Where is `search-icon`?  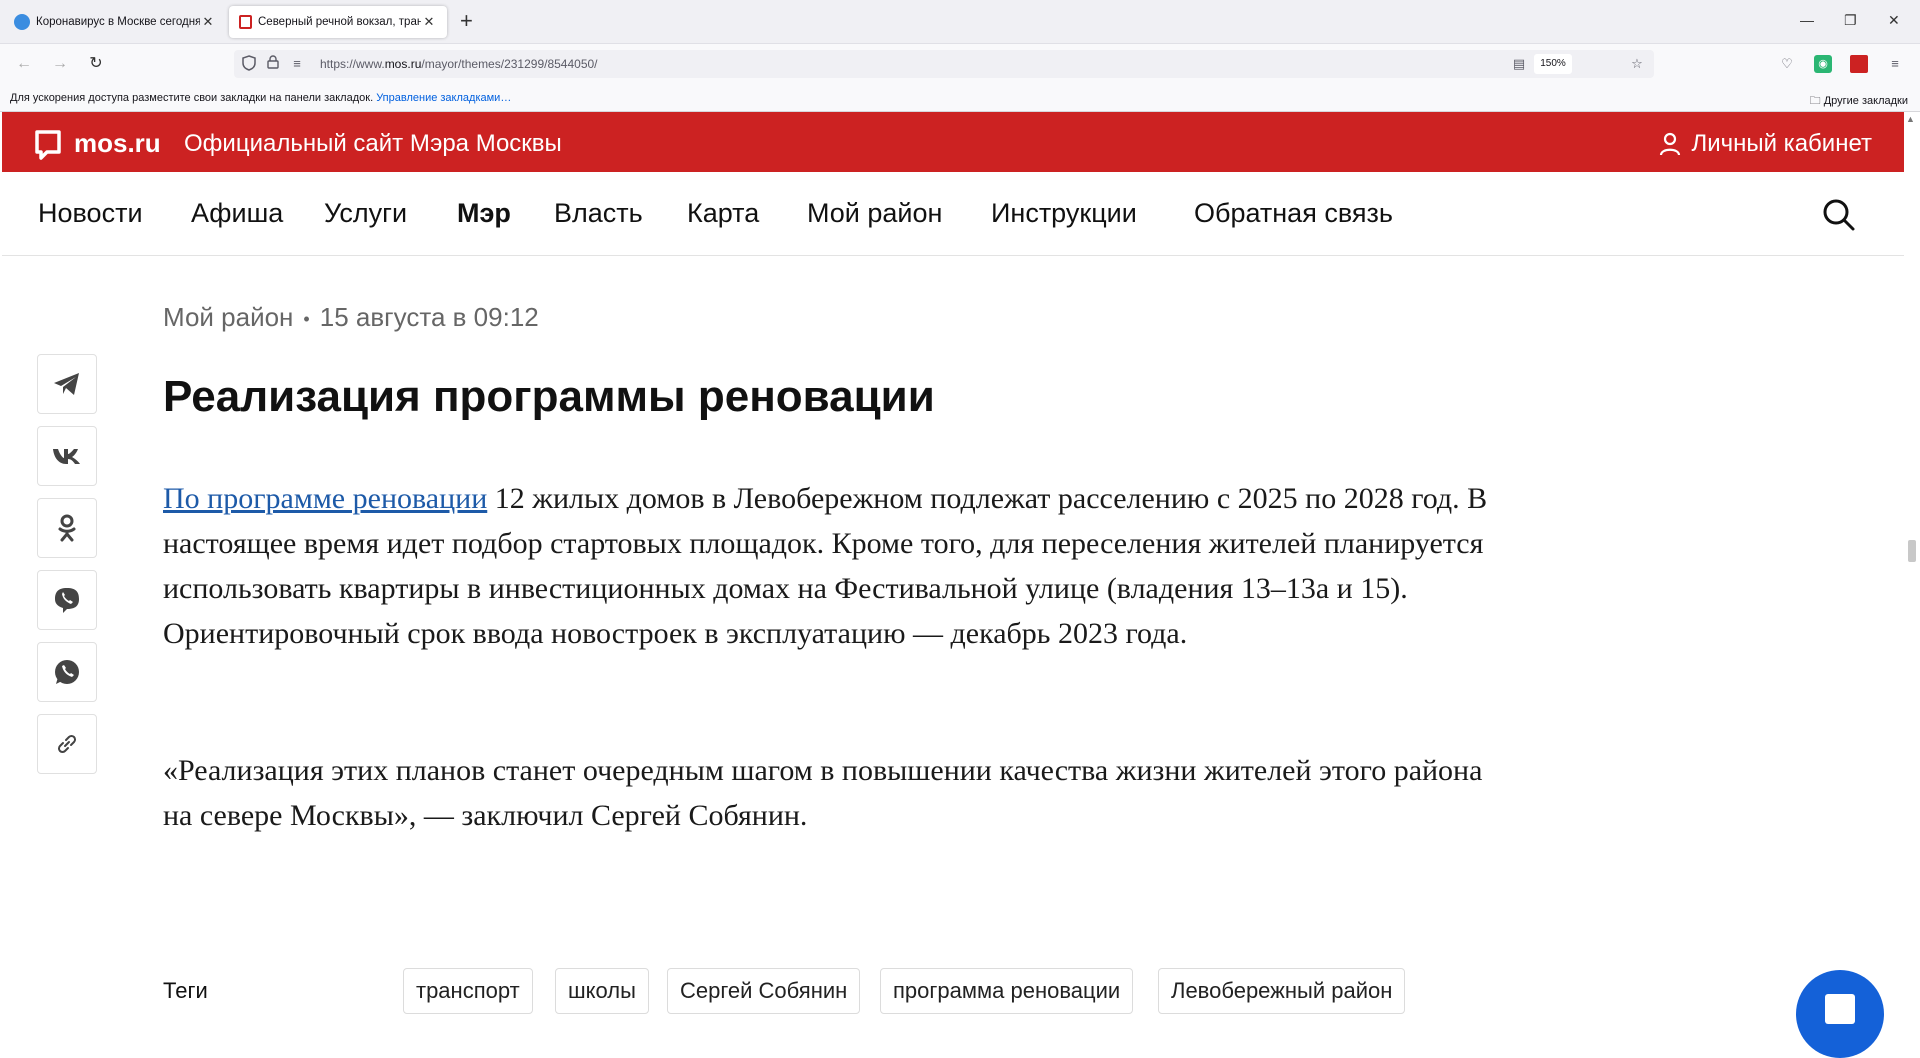
search-icon is located at coordinates (1839, 215).